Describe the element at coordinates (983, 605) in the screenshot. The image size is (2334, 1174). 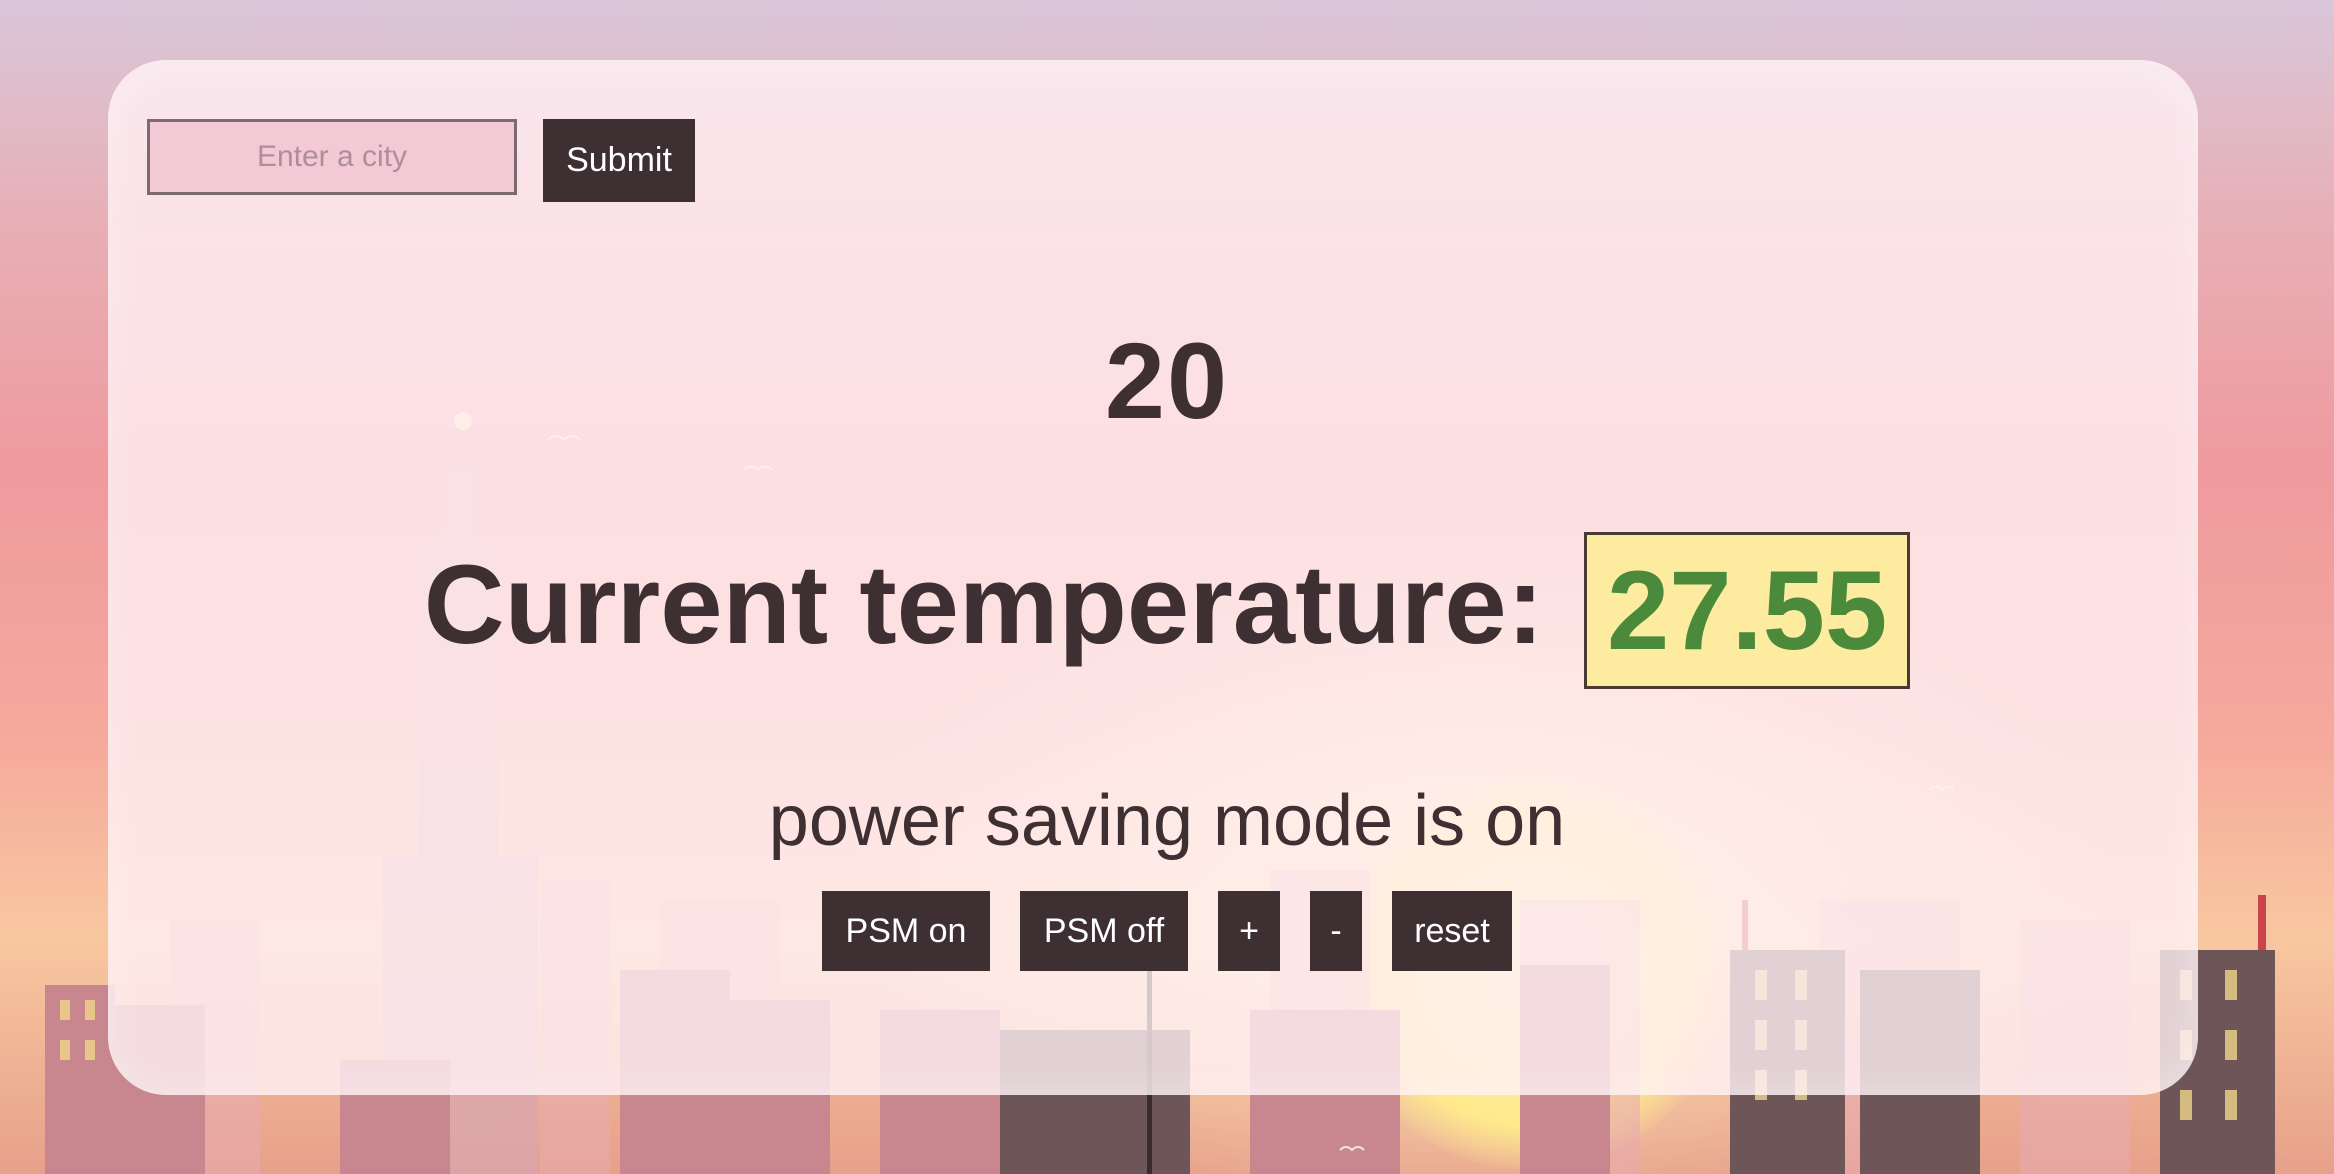
I see `current-temperature-label: Current temperature:` at that location.